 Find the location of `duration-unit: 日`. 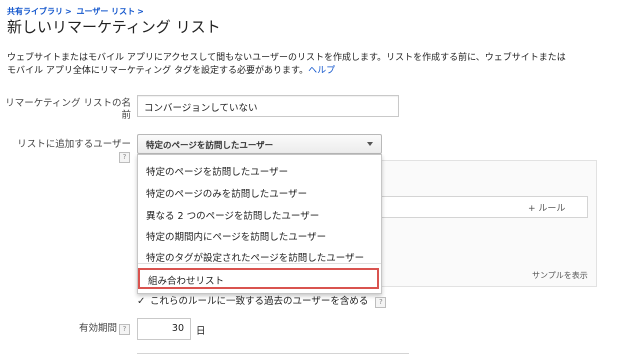

duration-unit: 日 is located at coordinates (201, 331).